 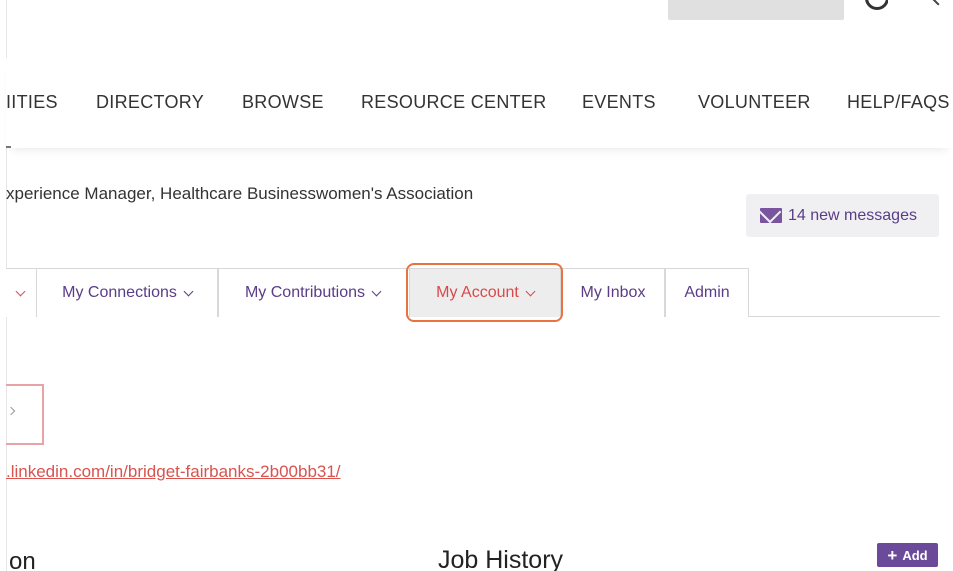 What do you see at coordinates (915, 555) in the screenshot?
I see `add-label: Add` at bounding box center [915, 555].